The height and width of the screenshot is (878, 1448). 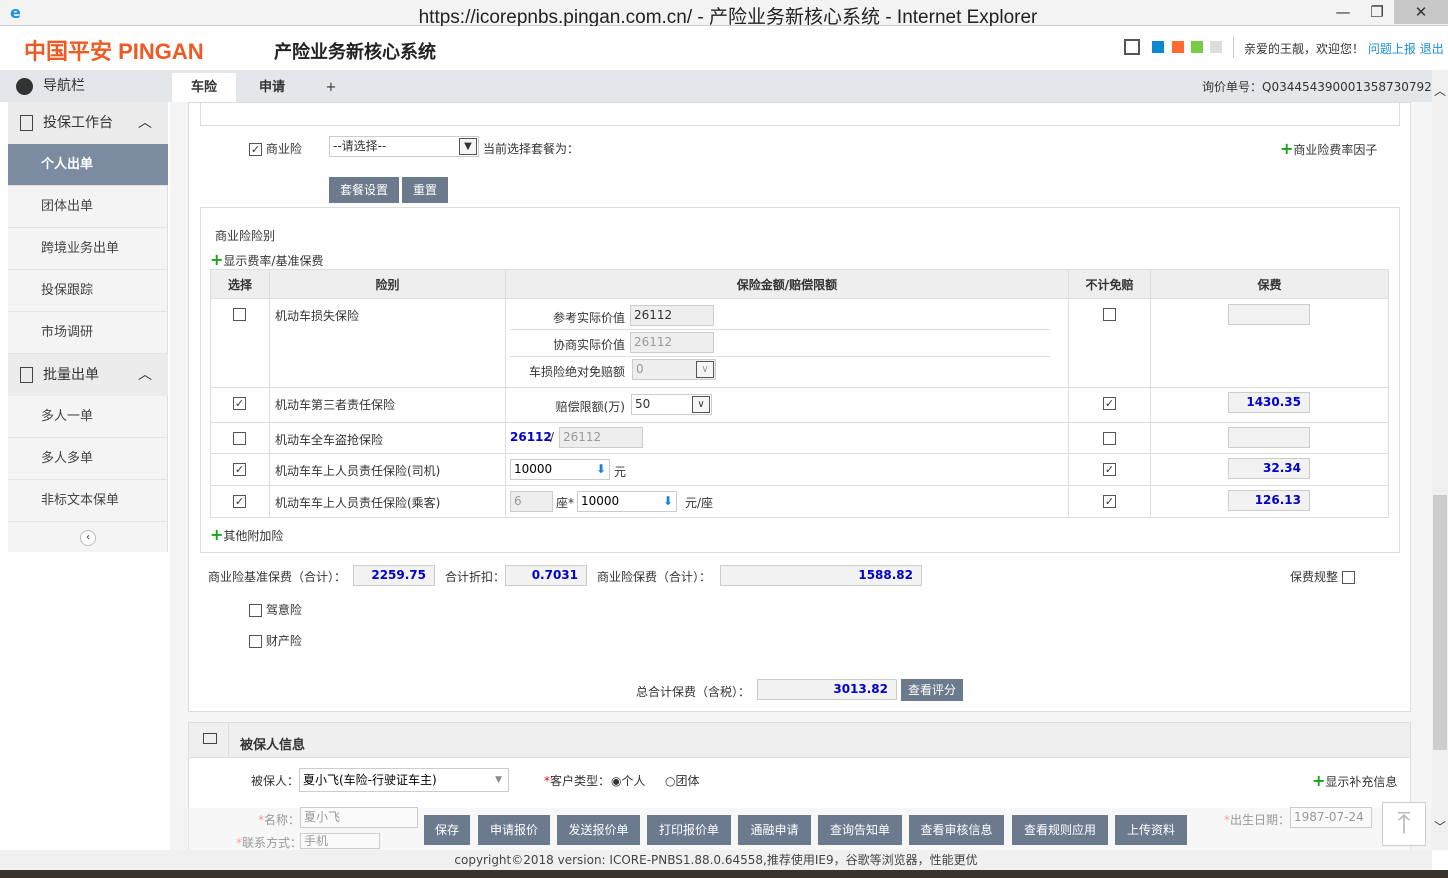 What do you see at coordinates (1216, 47) in the screenshot?
I see `theme-gray` at bounding box center [1216, 47].